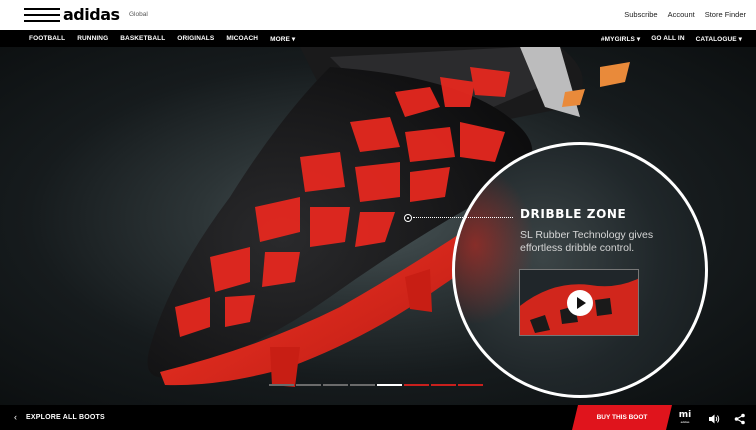  Describe the element at coordinates (138, 14) in the screenshot. I see `region-label: Global` at that location.